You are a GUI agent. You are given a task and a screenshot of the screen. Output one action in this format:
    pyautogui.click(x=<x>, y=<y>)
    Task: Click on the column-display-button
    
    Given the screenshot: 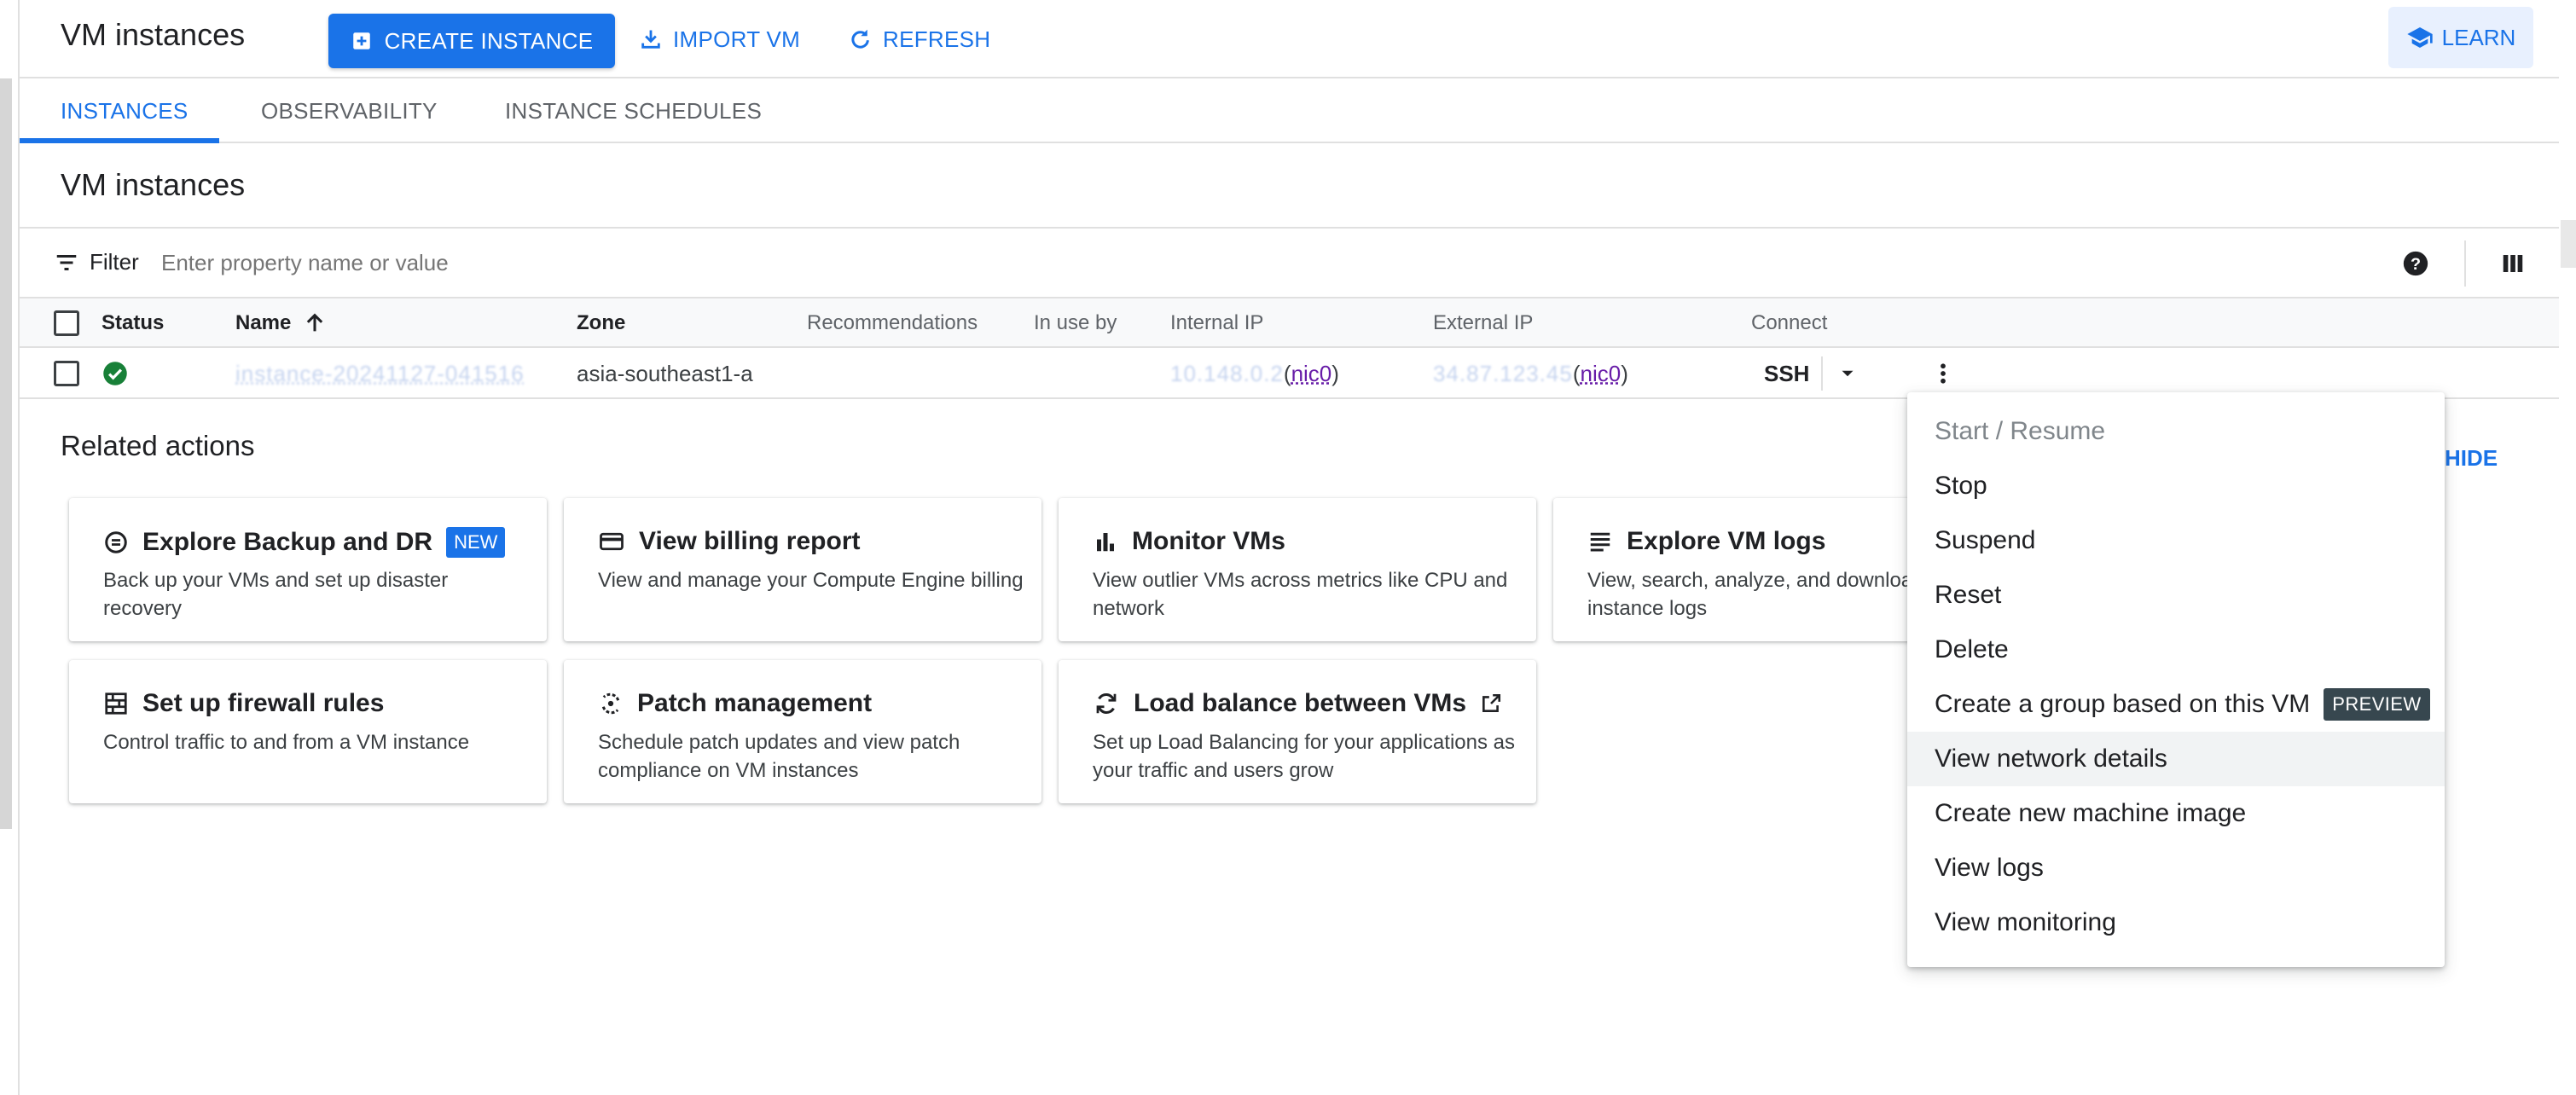 What is the action you would take?
    pyautogui.click(x=2513, y=263)
    